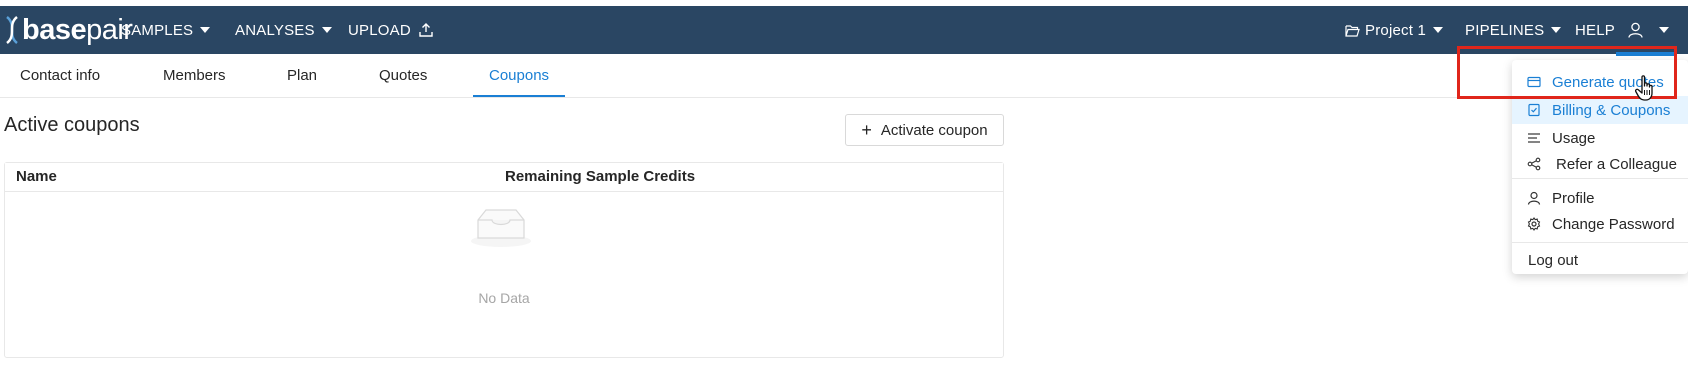 This screenshot has height=383, width=1688. What do you see at coordinates (379, 30) in the screenshot?
I see `nav-upload-label: UPLOAD` at bounding box center [379, 30].